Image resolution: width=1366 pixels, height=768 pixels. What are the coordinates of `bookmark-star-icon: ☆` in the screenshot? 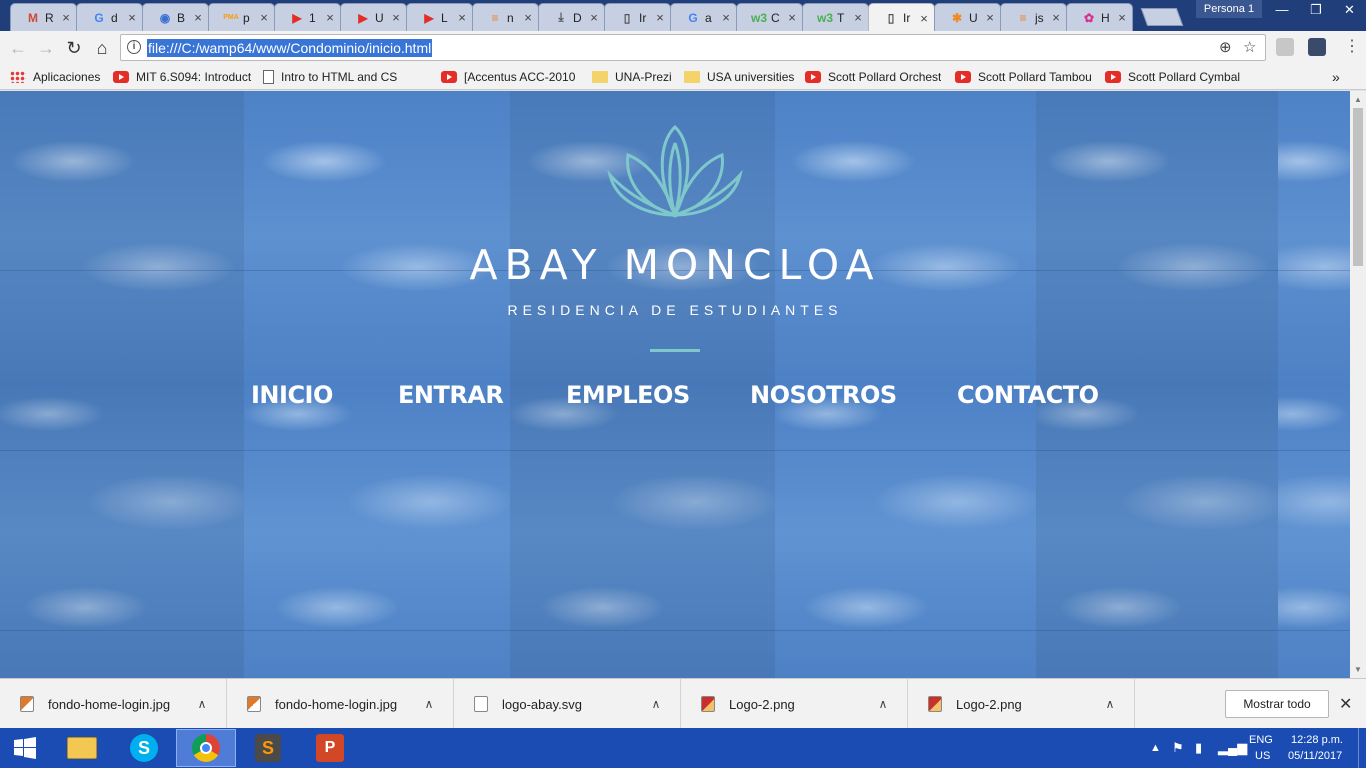 It's located at (1249, 47).